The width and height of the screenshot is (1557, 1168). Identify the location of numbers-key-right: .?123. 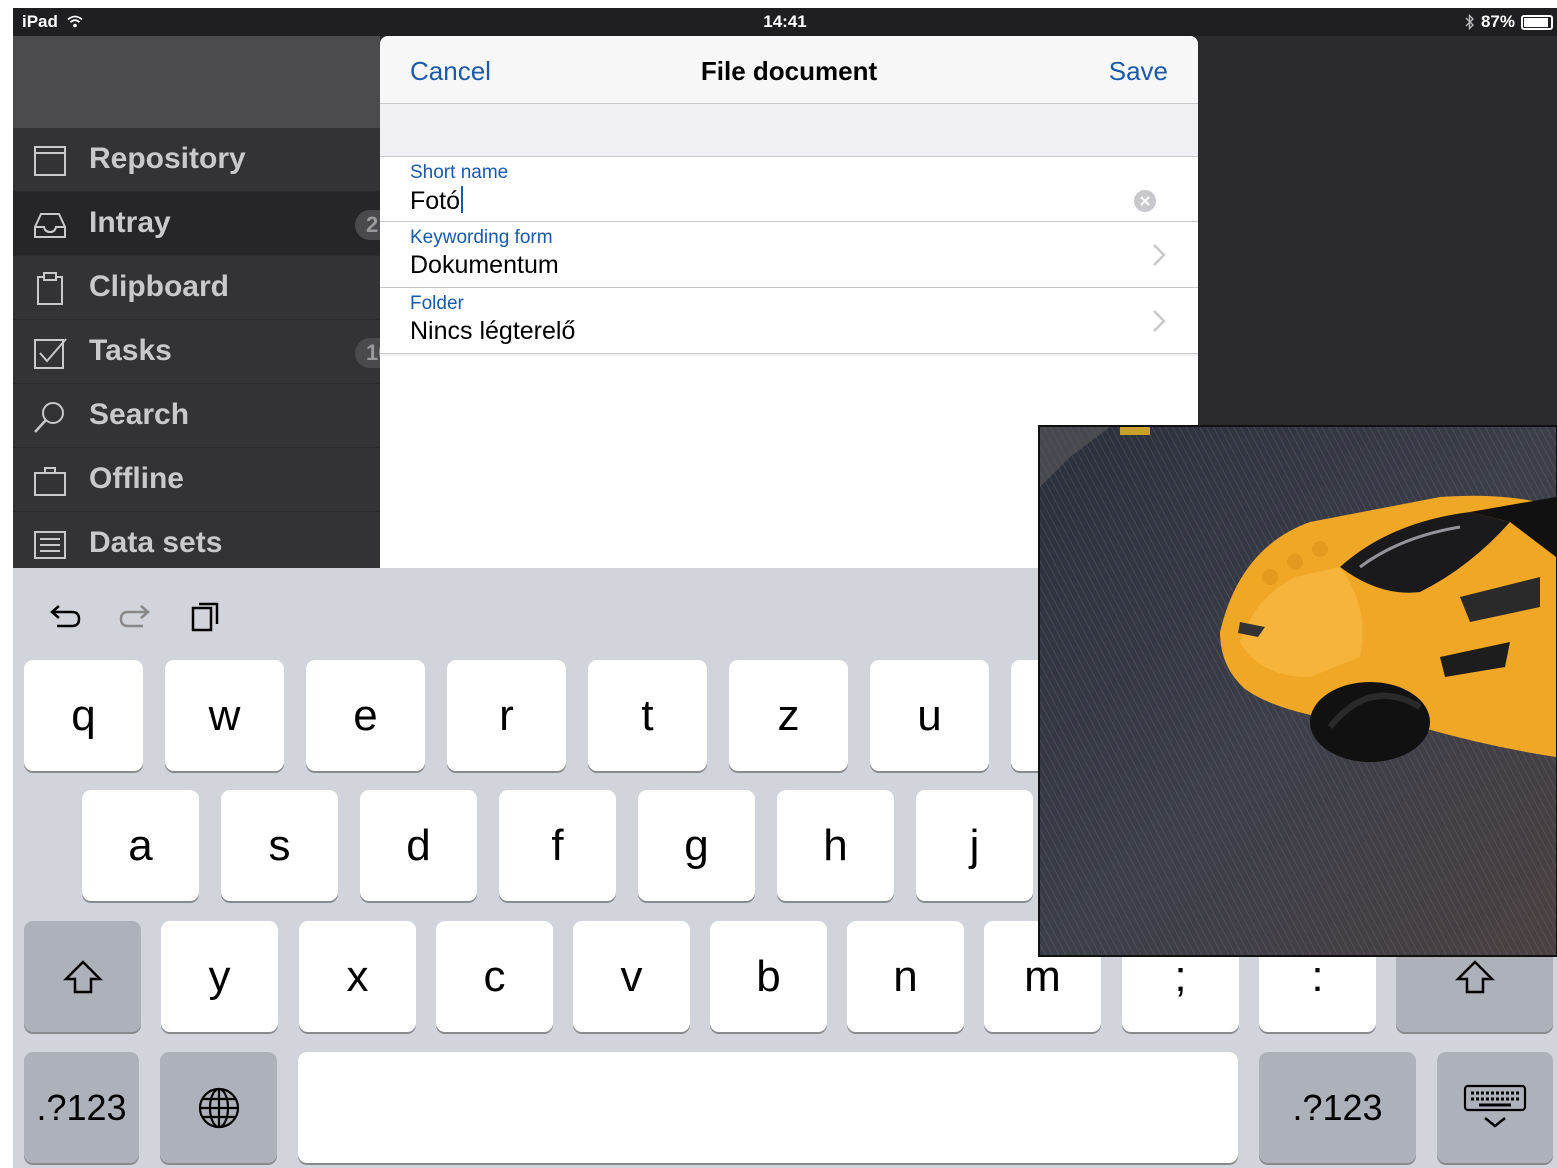
(1337, 1107).